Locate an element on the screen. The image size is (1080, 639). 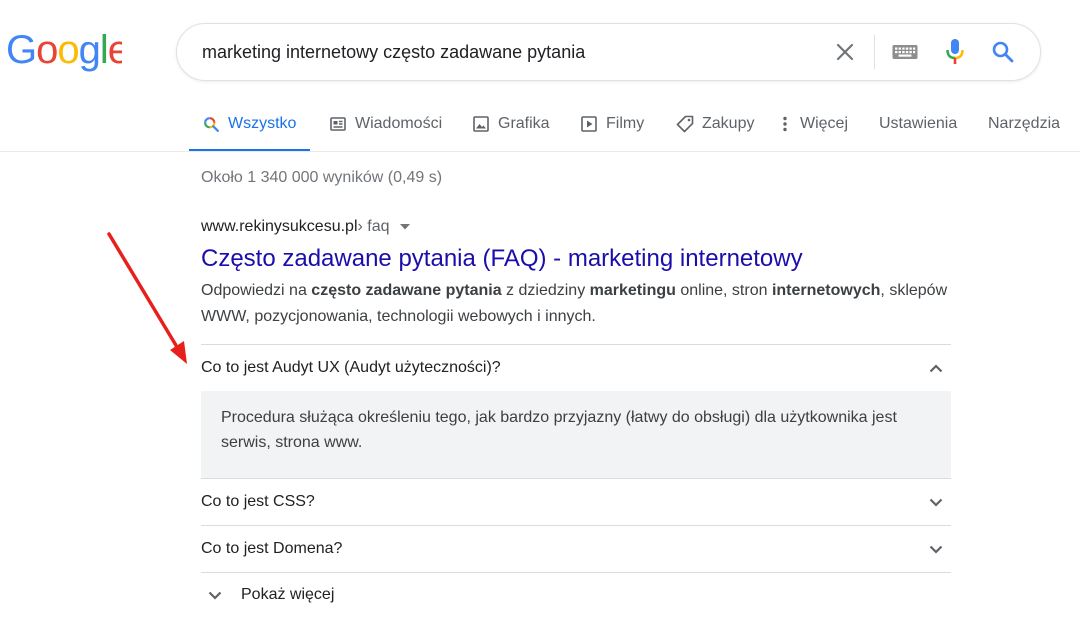
faq-item: Co to jest CSS? is located at coordinates (576, 501).